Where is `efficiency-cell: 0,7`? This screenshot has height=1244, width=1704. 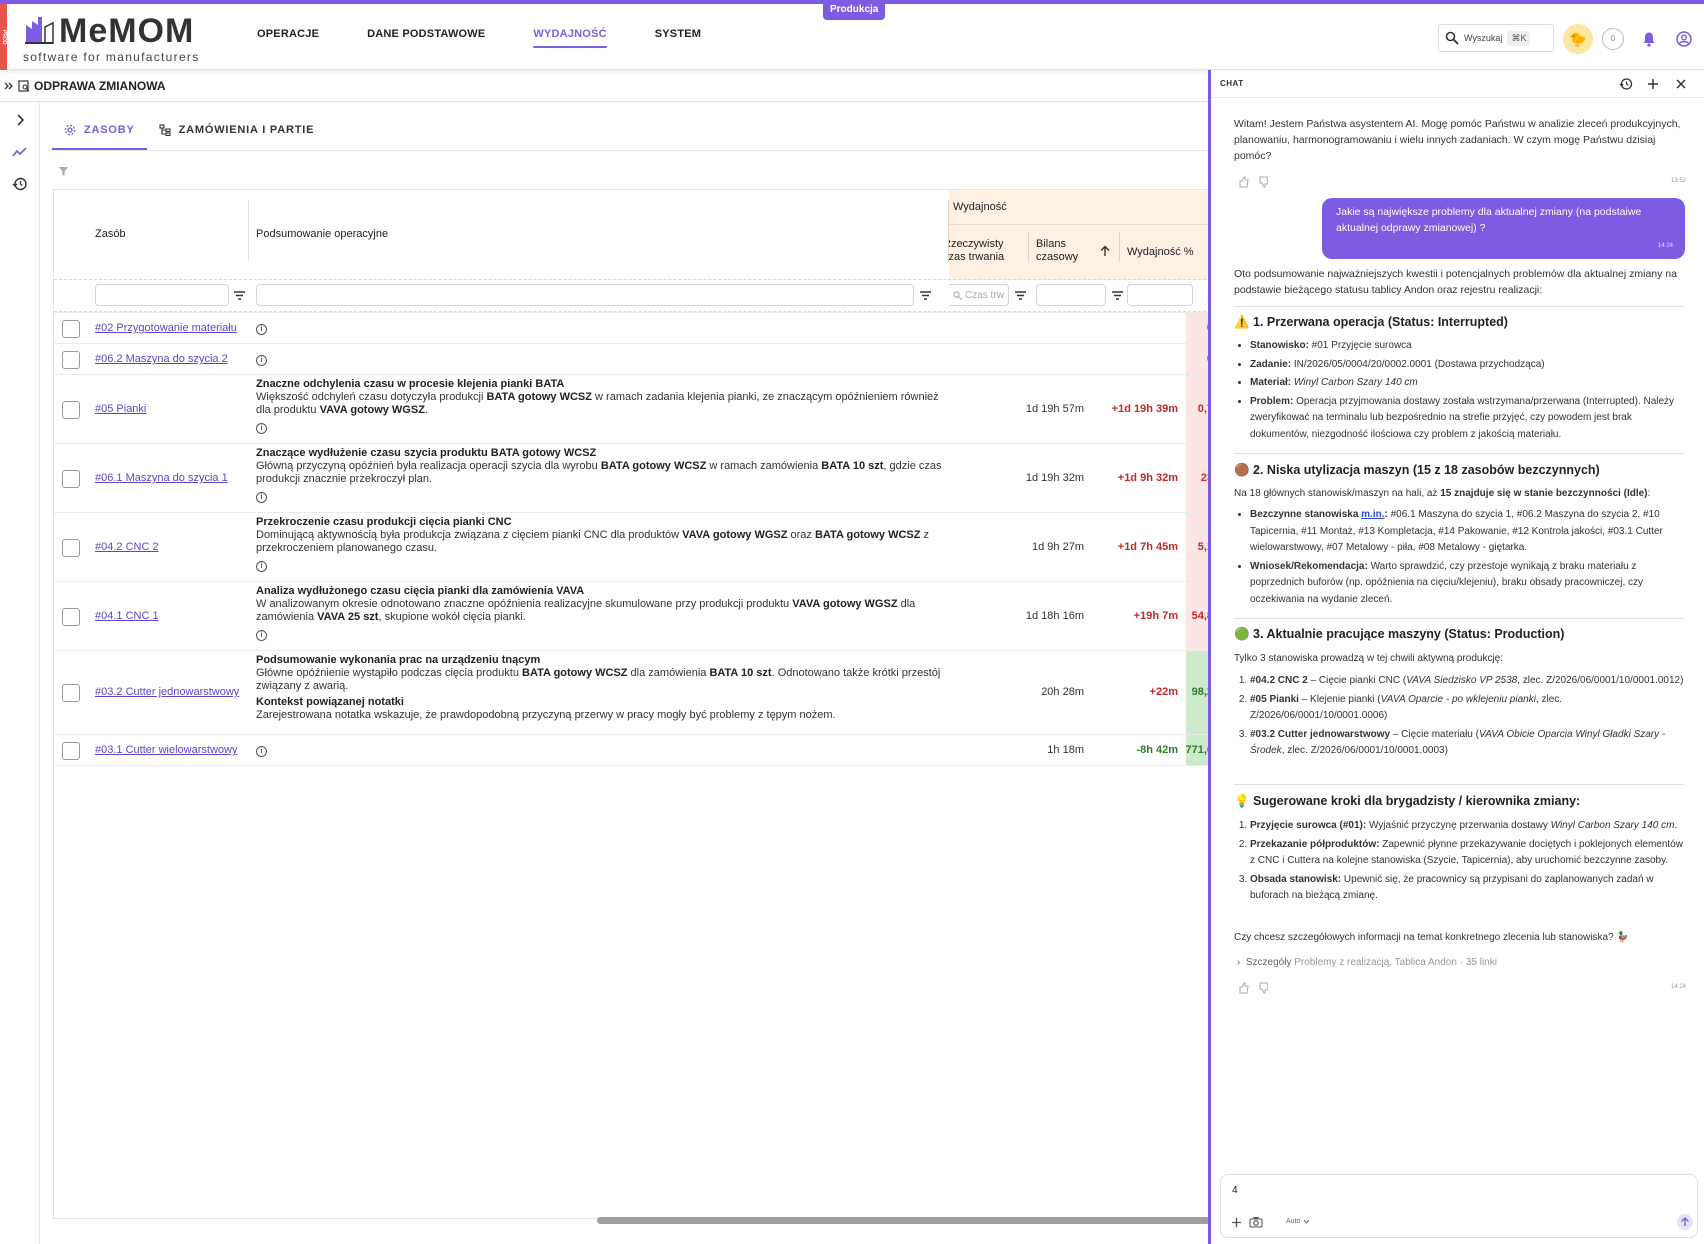
efficiency-cell: 0,7 is located at coordinates (1197, 409).